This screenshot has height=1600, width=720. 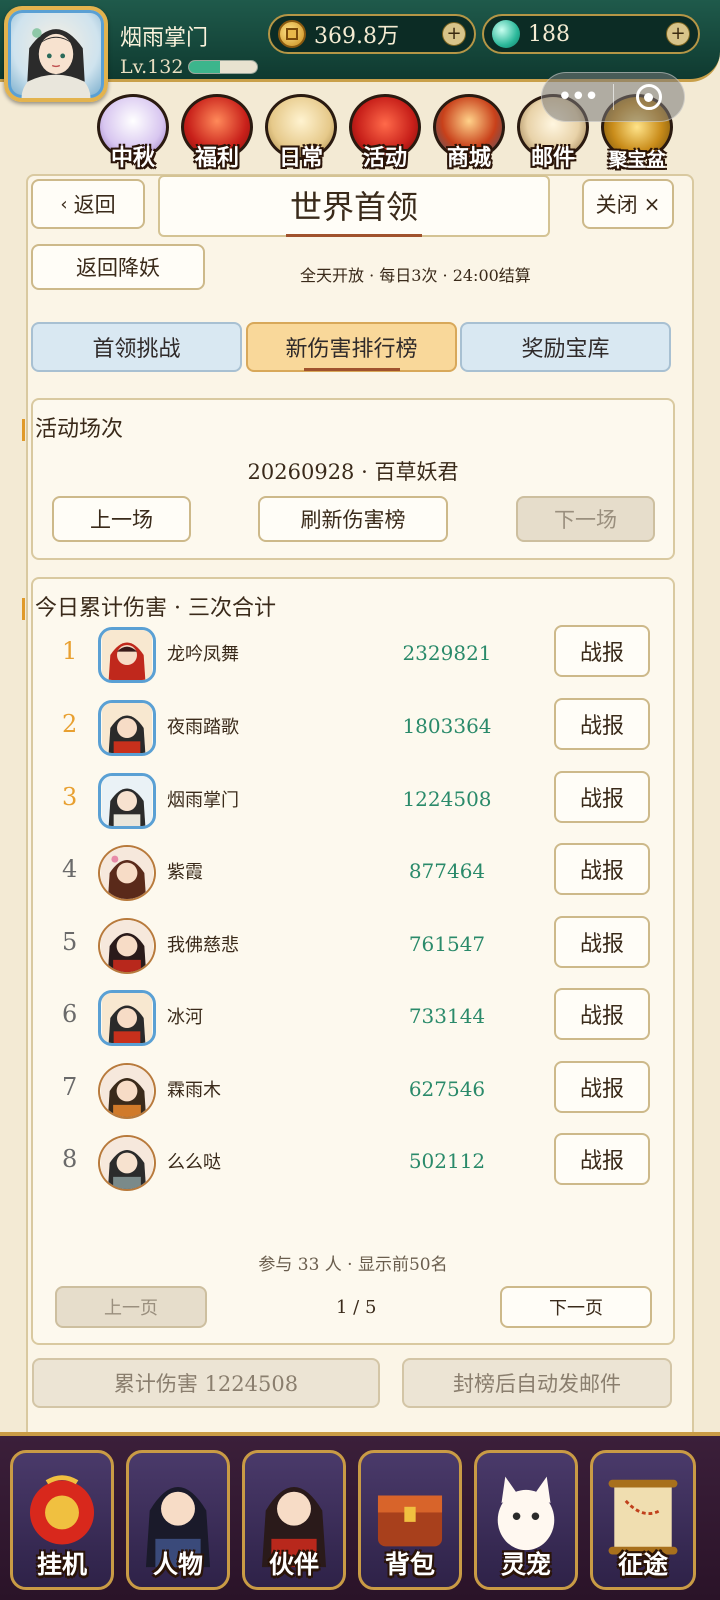 What do you see at coordinates (354, 206) in the screenshot?
I see `page-title: 世界首领` at bounding box center [354, 206].